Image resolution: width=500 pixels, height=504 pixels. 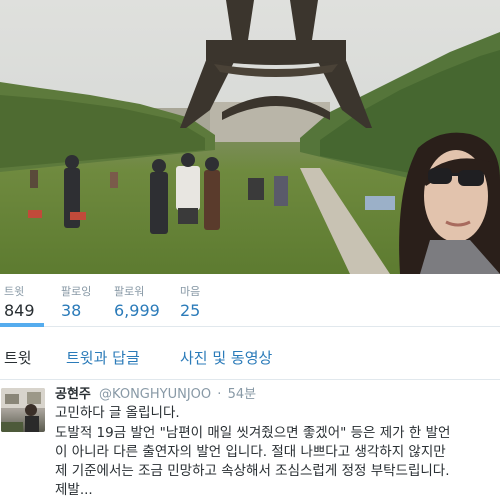 I want to click on avatar, so click(x=23, y=410).